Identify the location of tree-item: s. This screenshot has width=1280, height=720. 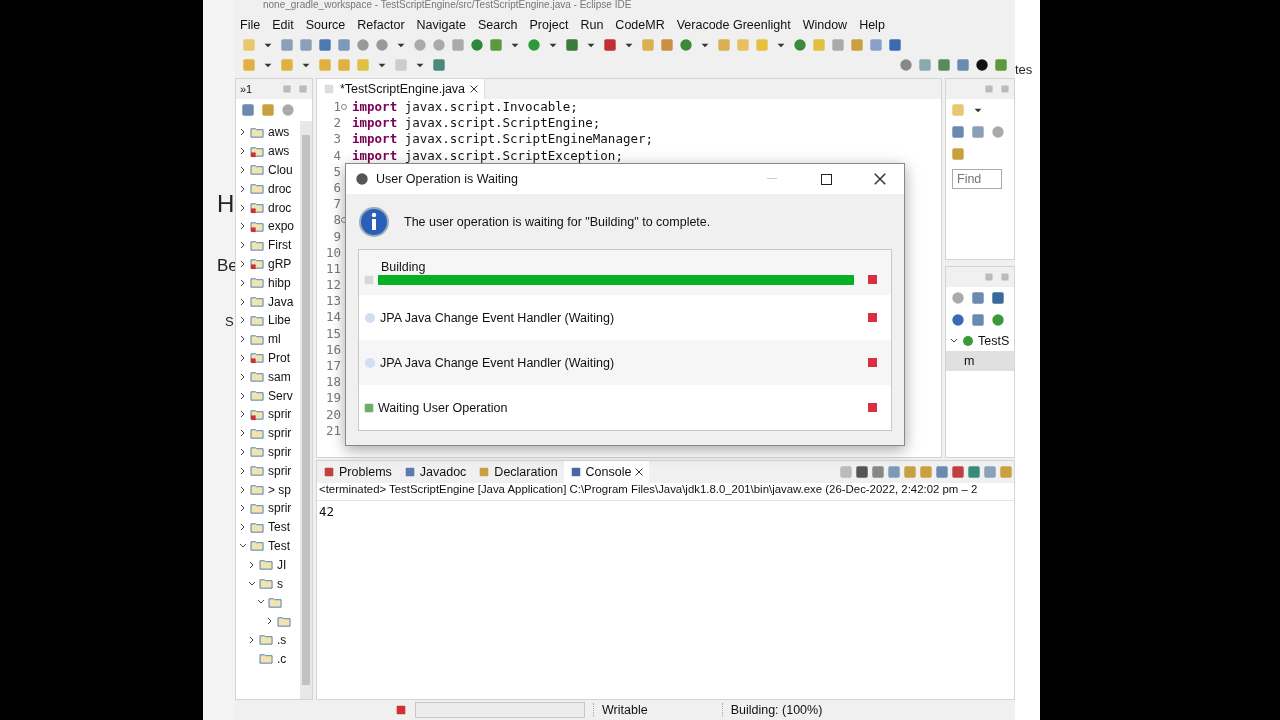
(280, 583).